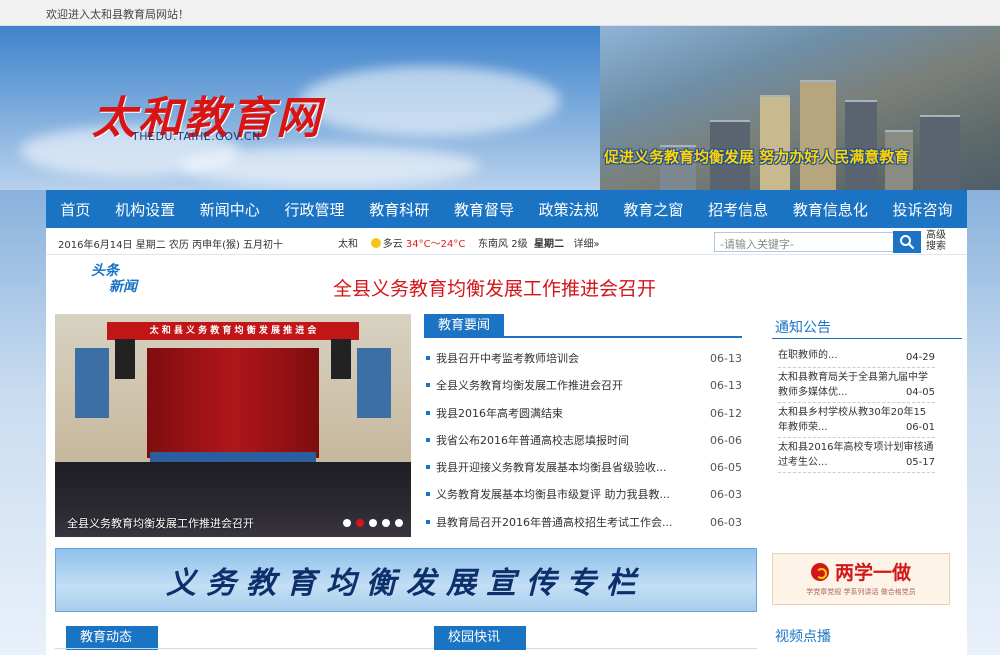  Describe the element at coordinates (856, 385) in the screenshot. I see `notice-item: 太和县教育局关于全县第九届中学教师多媒体优... 04-05` at that location.